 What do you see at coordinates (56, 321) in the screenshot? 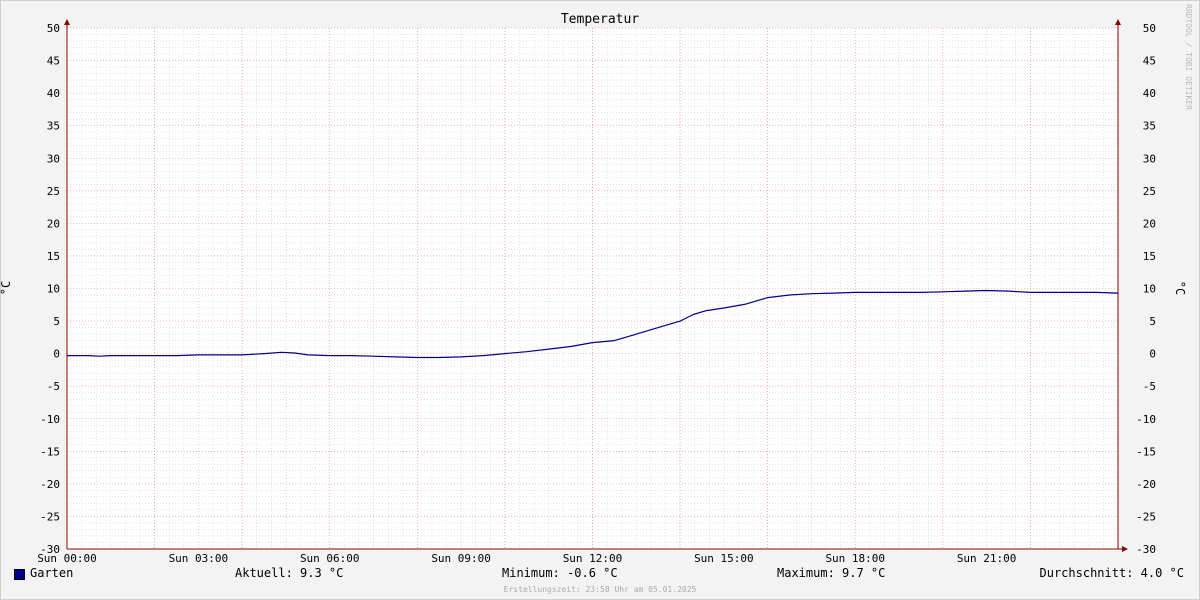
I see `y-tick-label-left: 5` at bounding box center [56, 321].